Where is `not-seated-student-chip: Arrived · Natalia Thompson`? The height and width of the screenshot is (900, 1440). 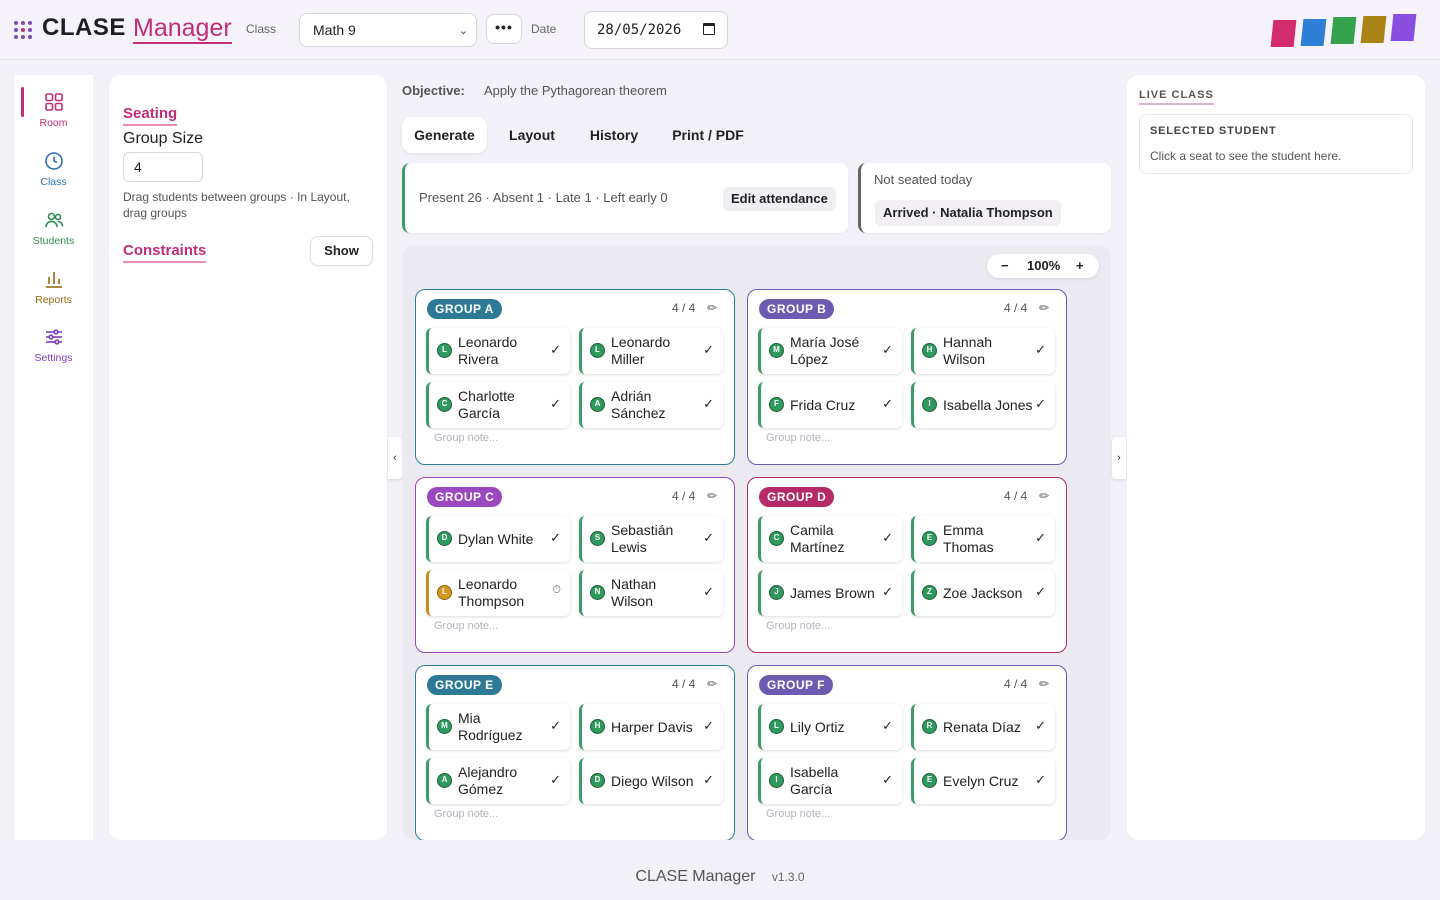 not-seated-student-chip: Arrived · Natalia Thompson is located at coordinates (968, 213).